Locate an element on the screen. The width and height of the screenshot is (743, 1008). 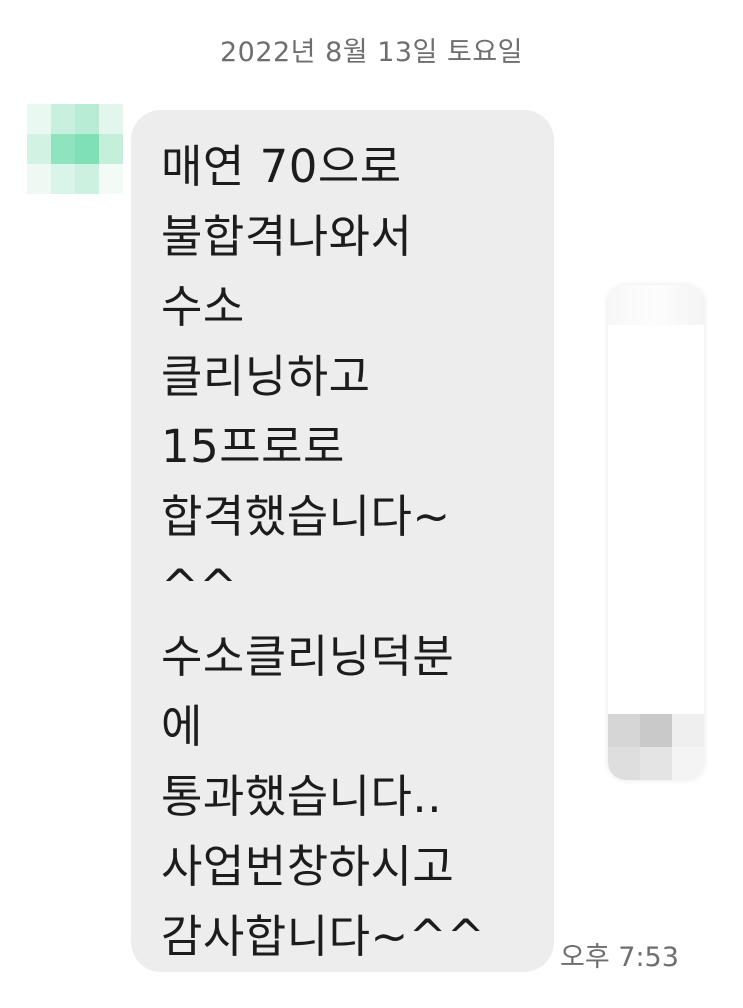
message-line: 수소 is located at coordinates (203, 306).